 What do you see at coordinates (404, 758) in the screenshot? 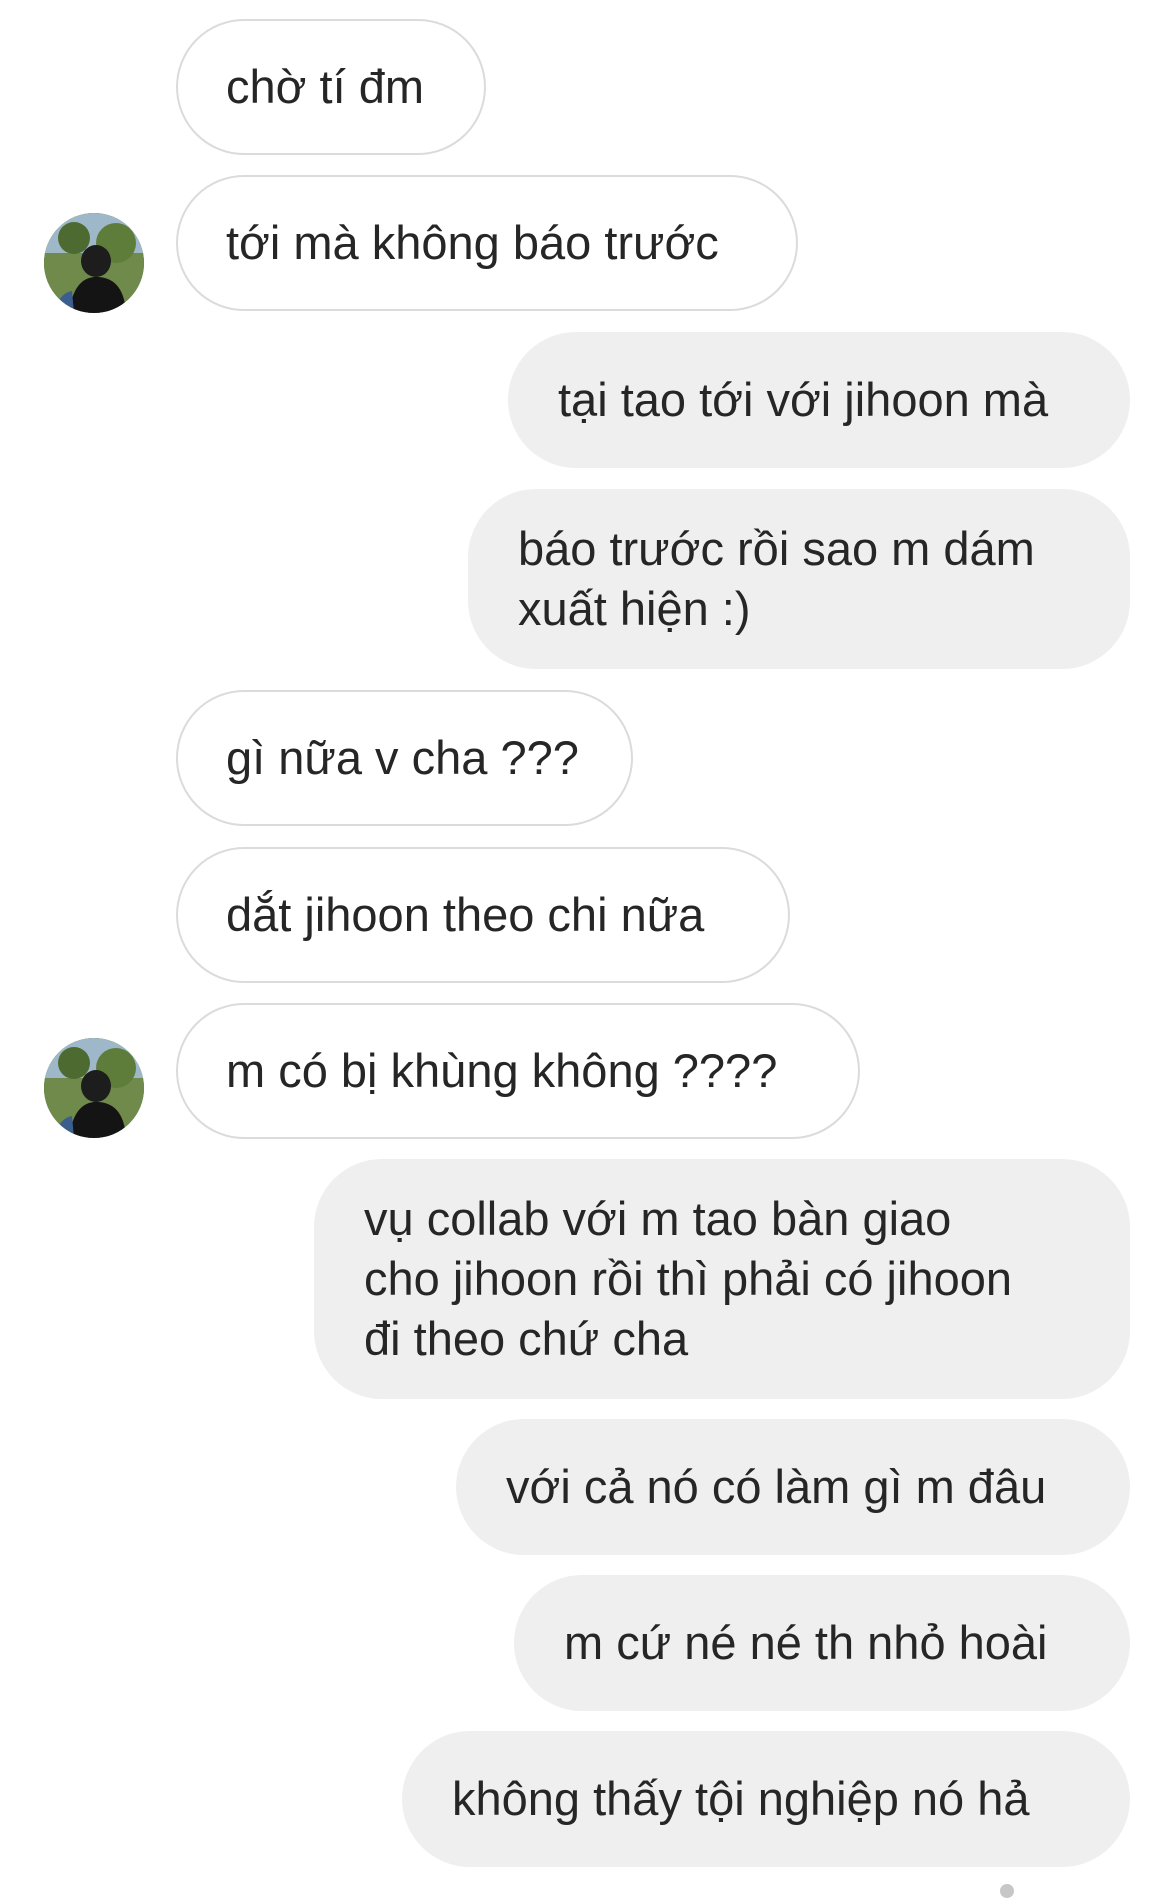
I see `message-bubble-incoming: gì nữa v cha ???` at bounding box center [404, 758].